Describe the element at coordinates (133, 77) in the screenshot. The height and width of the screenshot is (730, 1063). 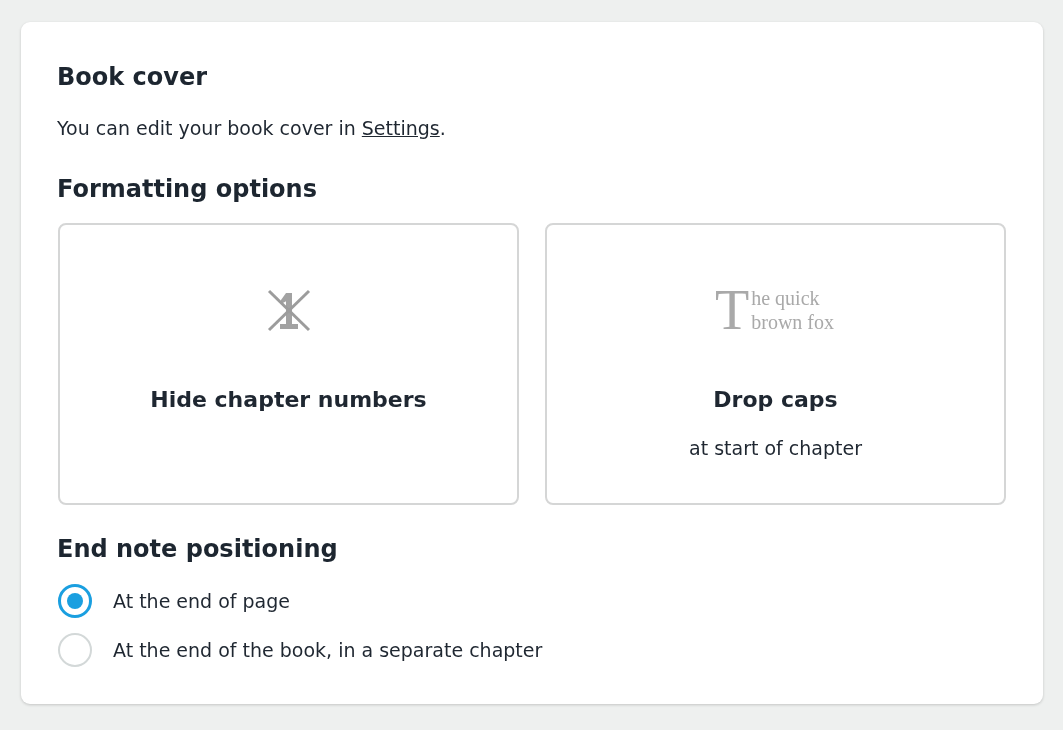
I see `section-heading: Book cover` at that location.